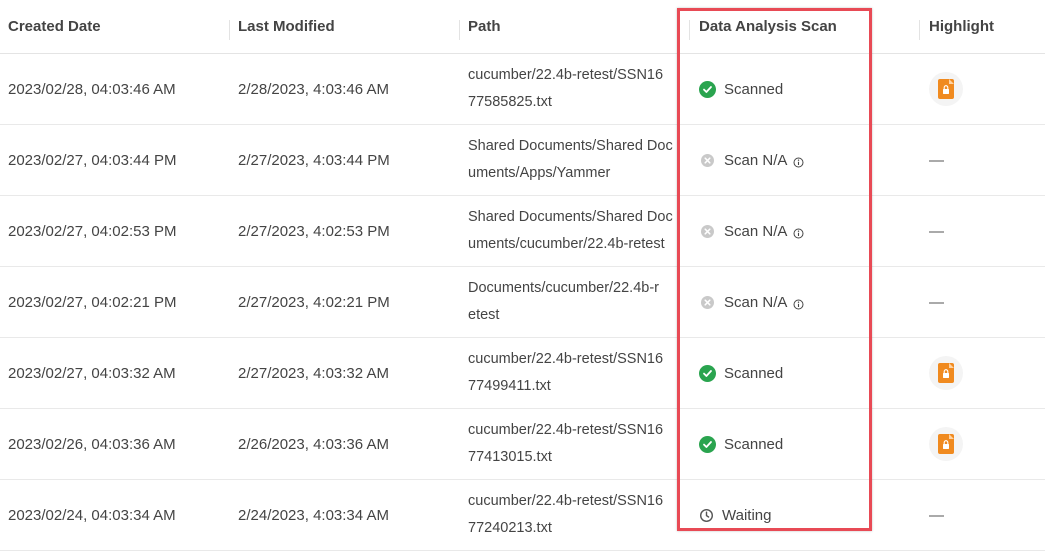 The width and height of the screenshot is (1045, 551). What do you see at coordinates (314, 302) in the screenshot?
I see `cell-last-modified: 2/27/2023, 4:02:21 PM` at bounding box center [314, 302].